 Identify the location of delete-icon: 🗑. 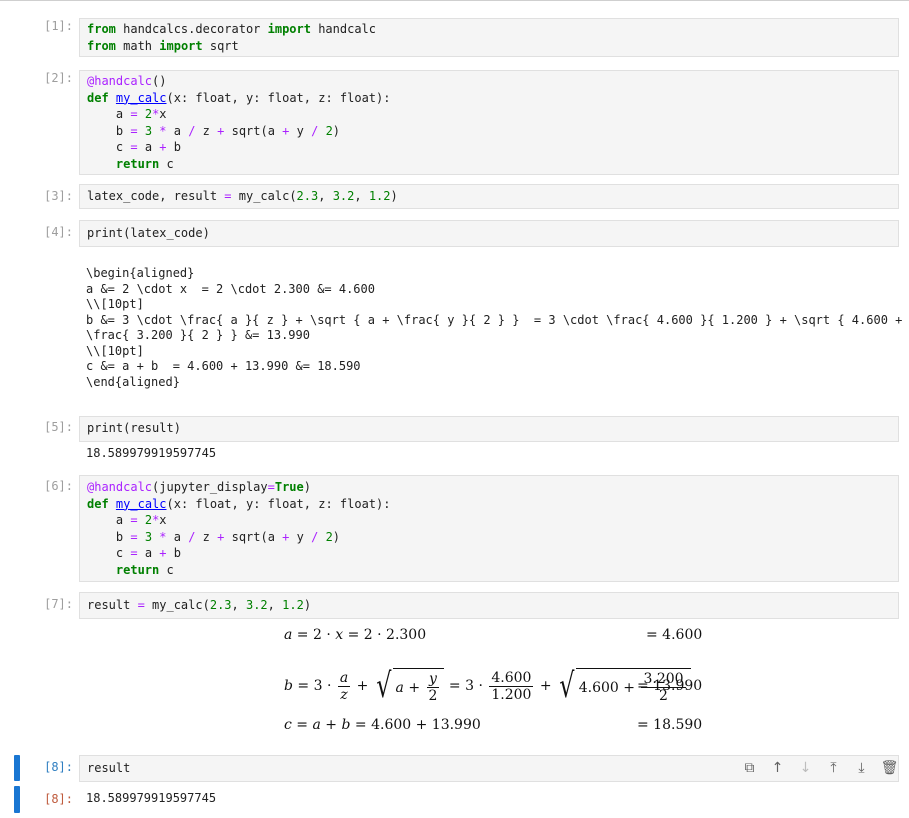
(889, 768).